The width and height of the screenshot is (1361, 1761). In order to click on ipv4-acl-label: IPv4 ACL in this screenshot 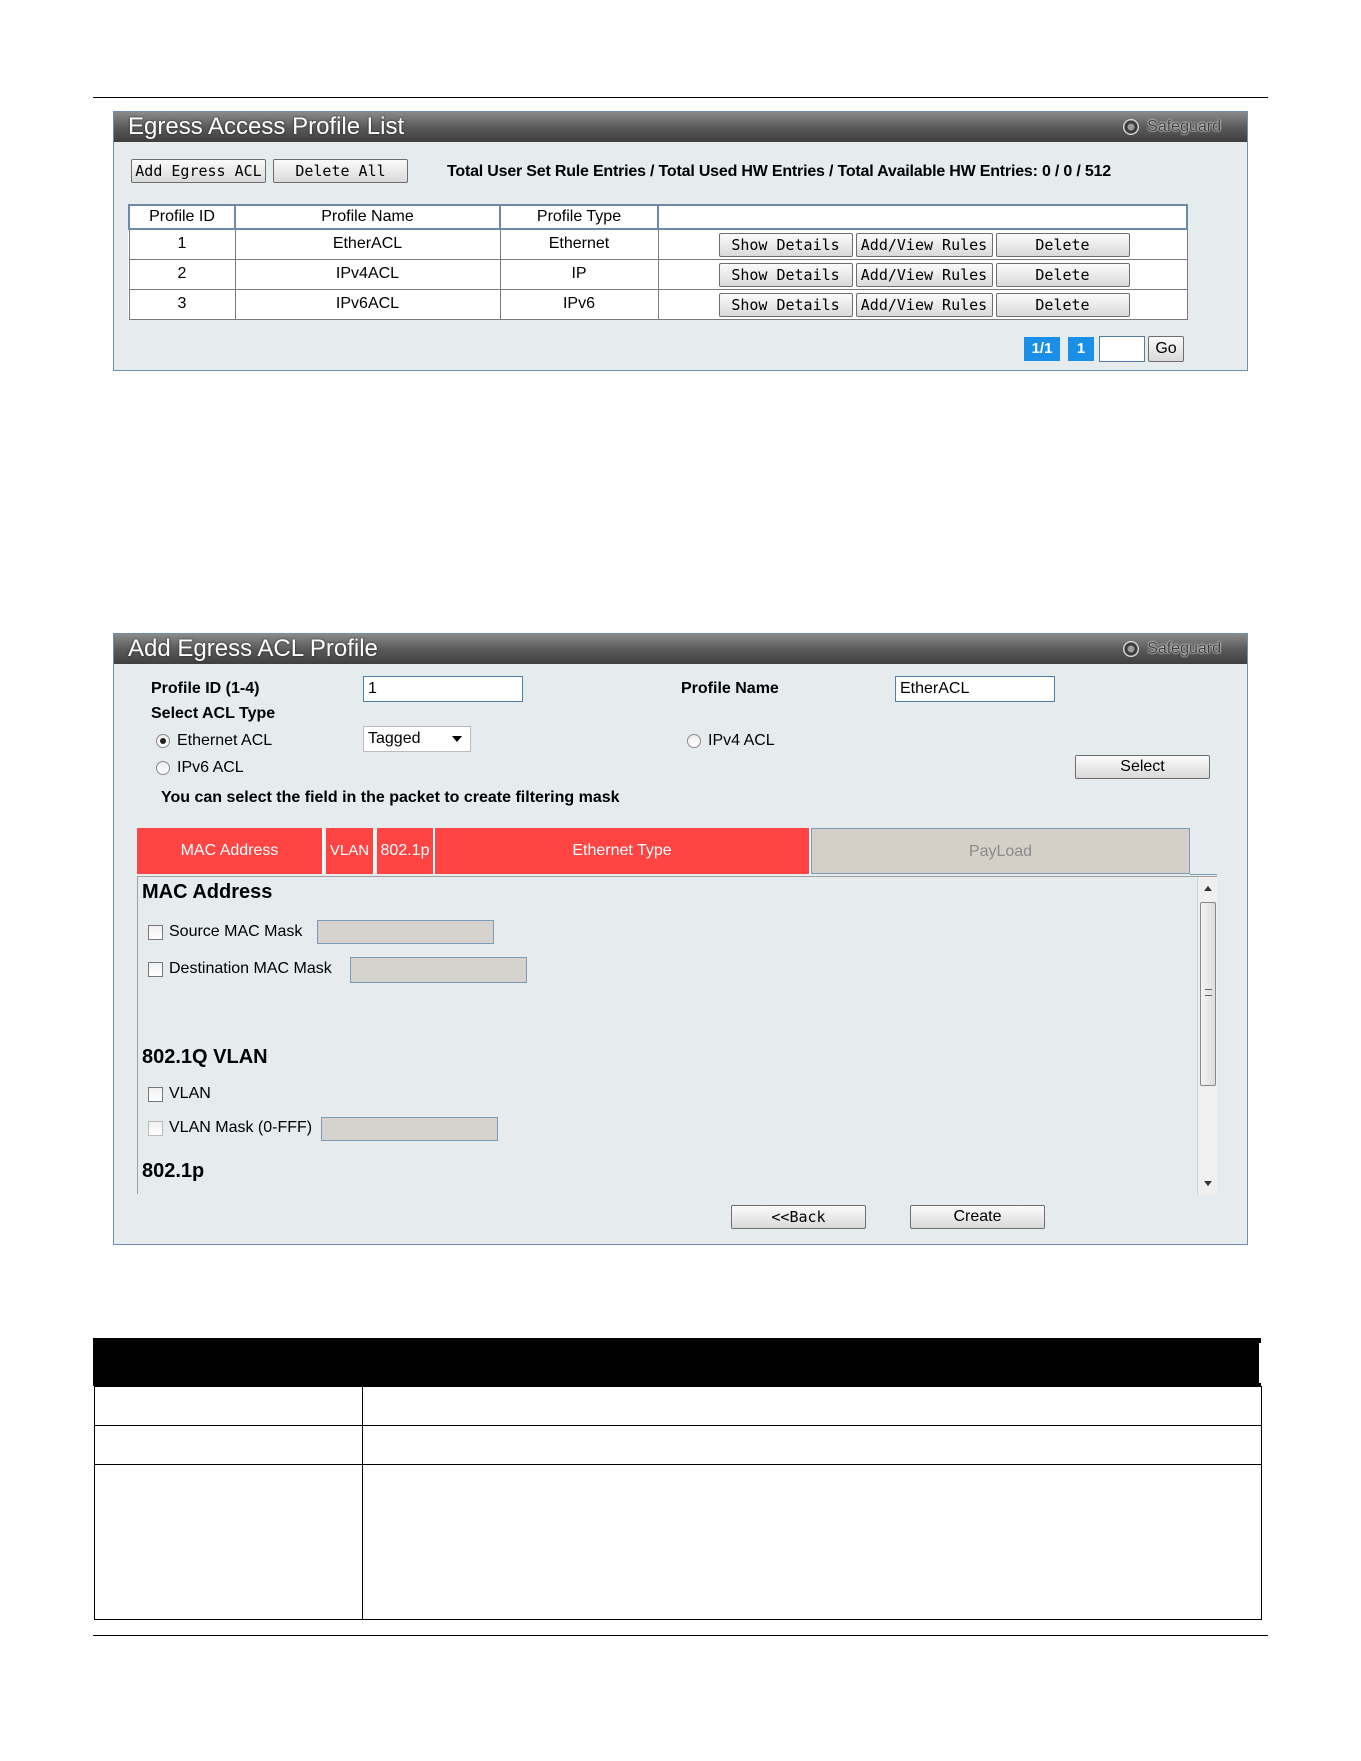, I will do `click(741, 740)`.